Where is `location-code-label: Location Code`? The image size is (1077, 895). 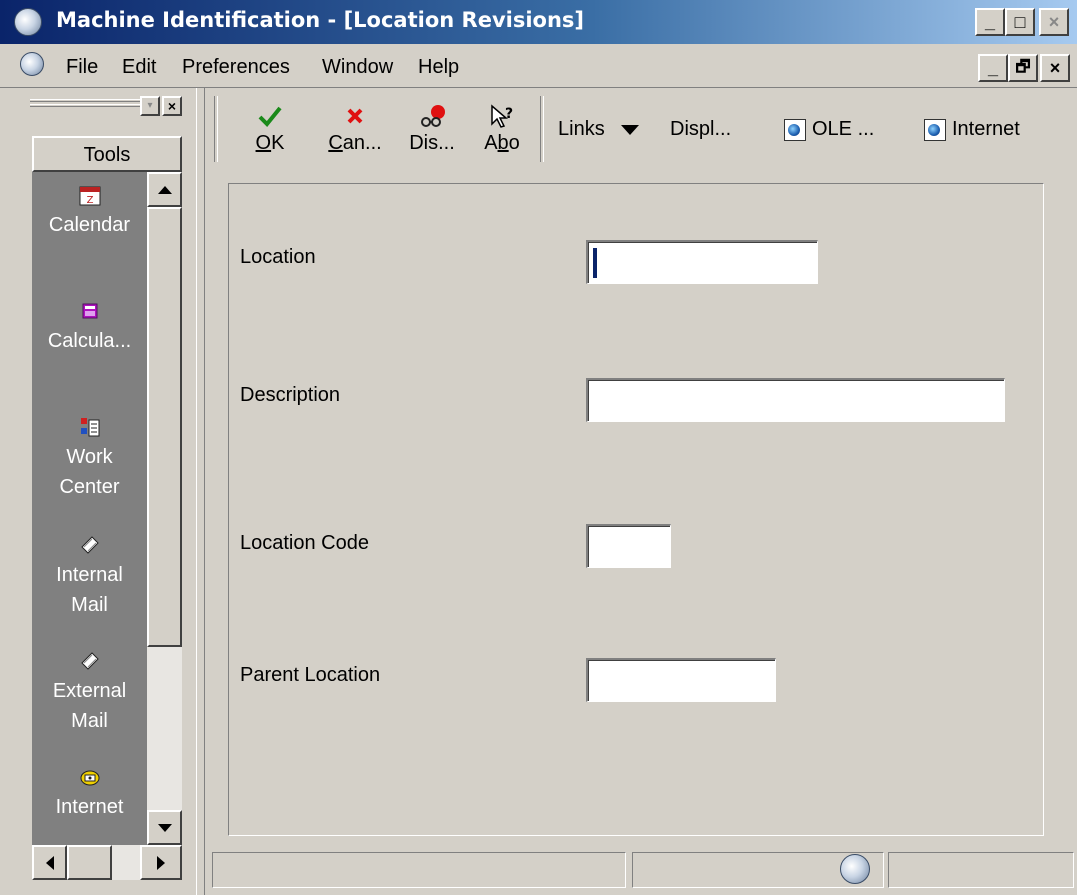
location-code-label: Location Code is located at coordinates (304, 543).